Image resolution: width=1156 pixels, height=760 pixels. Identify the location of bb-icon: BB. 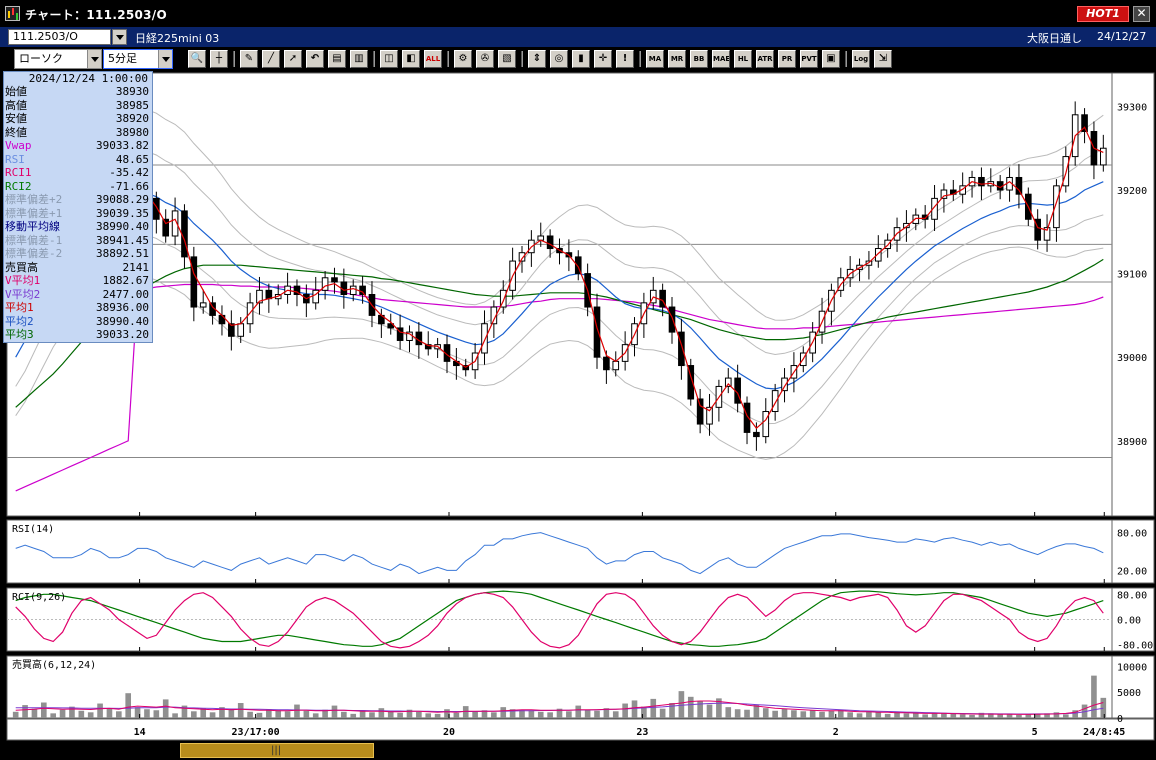
(699, 59).